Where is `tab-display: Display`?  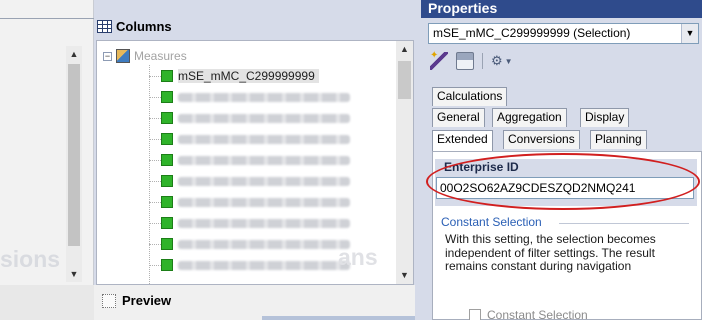
tab-display: Display is located at coordinates (605, 117).